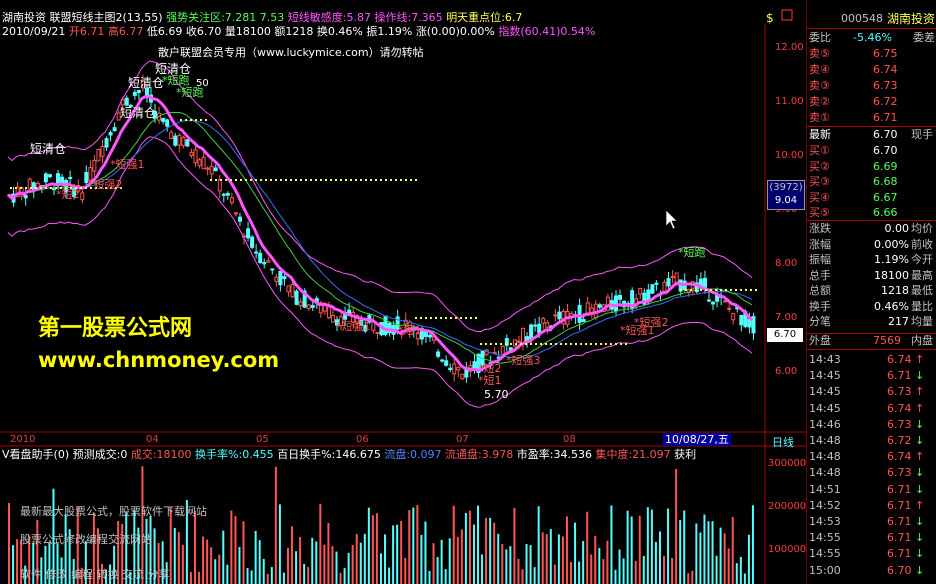 The image size is (936, 584). Describe the element at coordinates (820, 321) in the screenshot. I see `stat-label: 分笔` at that location.